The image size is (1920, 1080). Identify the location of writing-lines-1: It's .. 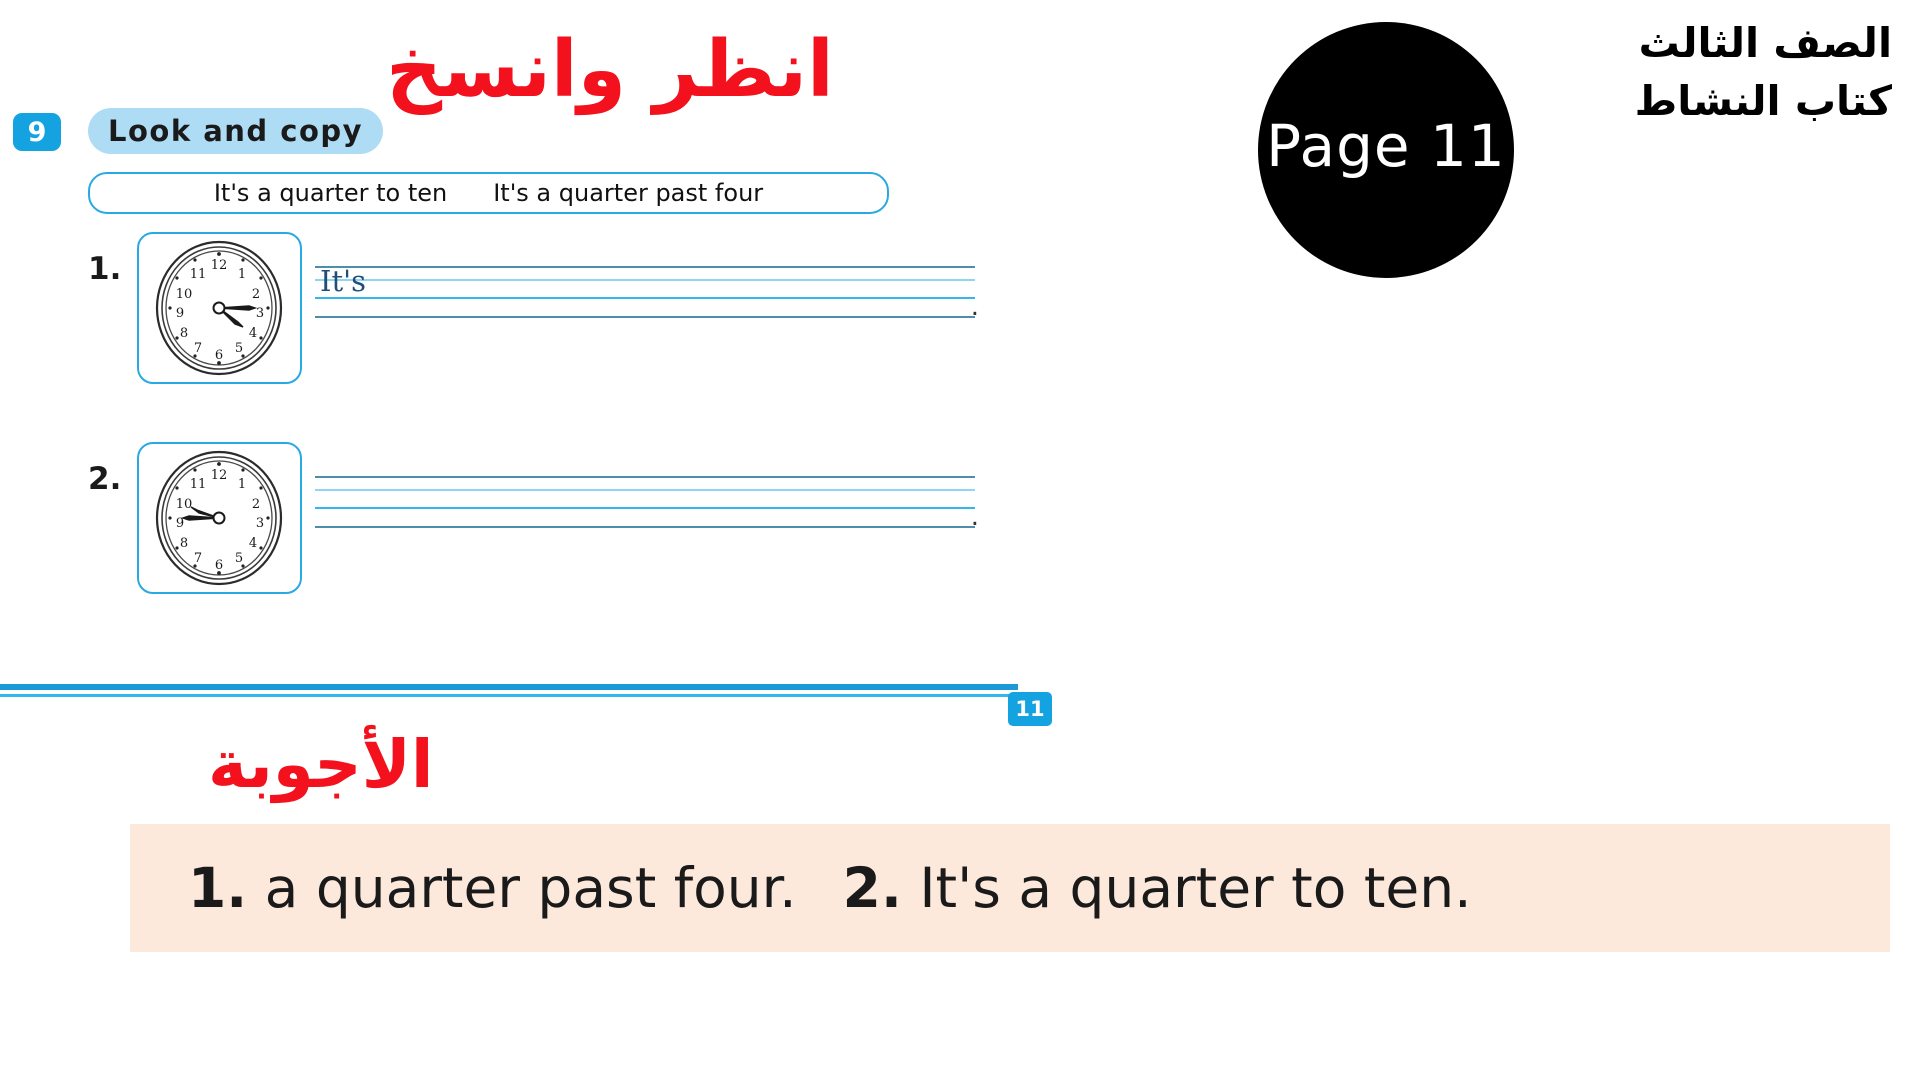
(647, 296).